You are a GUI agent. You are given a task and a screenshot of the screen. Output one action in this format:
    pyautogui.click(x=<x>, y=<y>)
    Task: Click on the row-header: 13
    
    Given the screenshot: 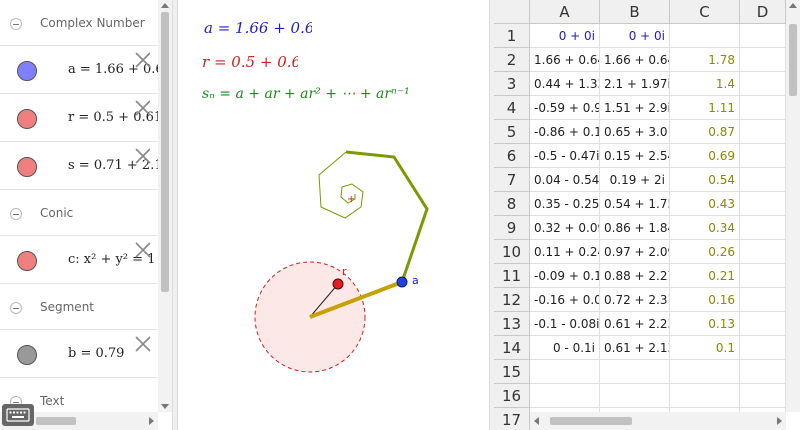 What is the action you would take?
    pyautogui.click(x=512, y=324)
    